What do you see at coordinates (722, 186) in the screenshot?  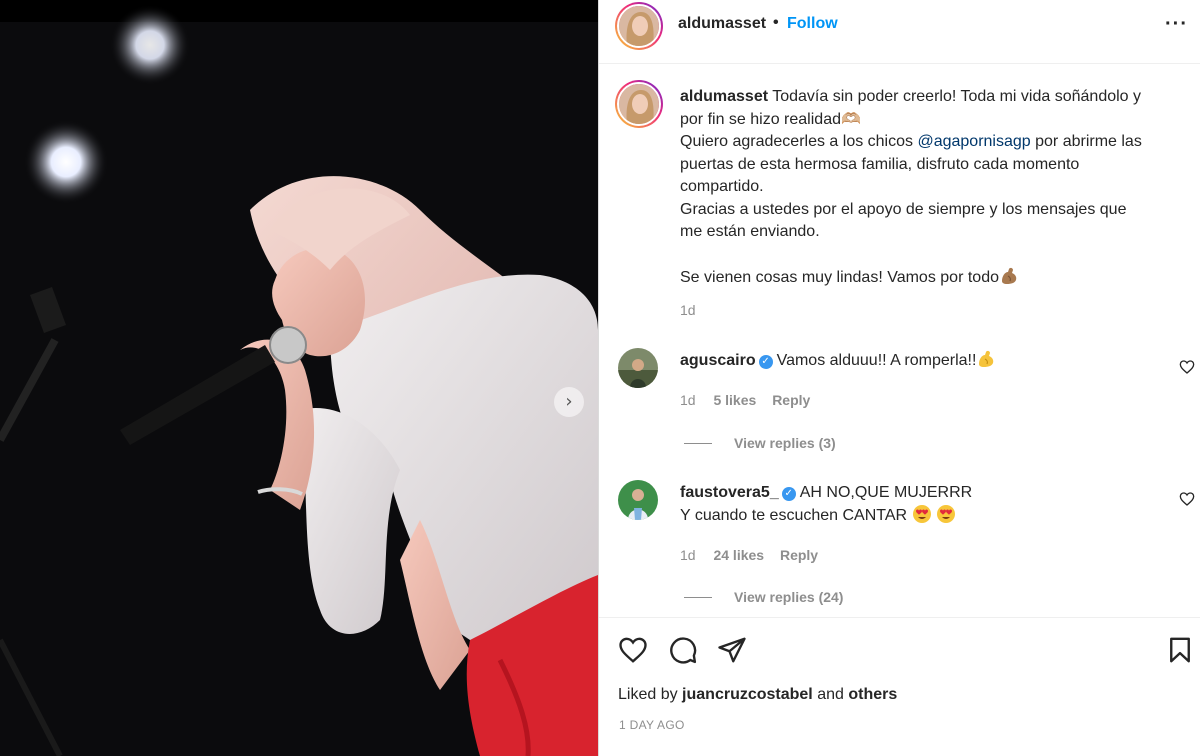 I see `caption-line-5: compartido.` at bounding box center [722, 186].